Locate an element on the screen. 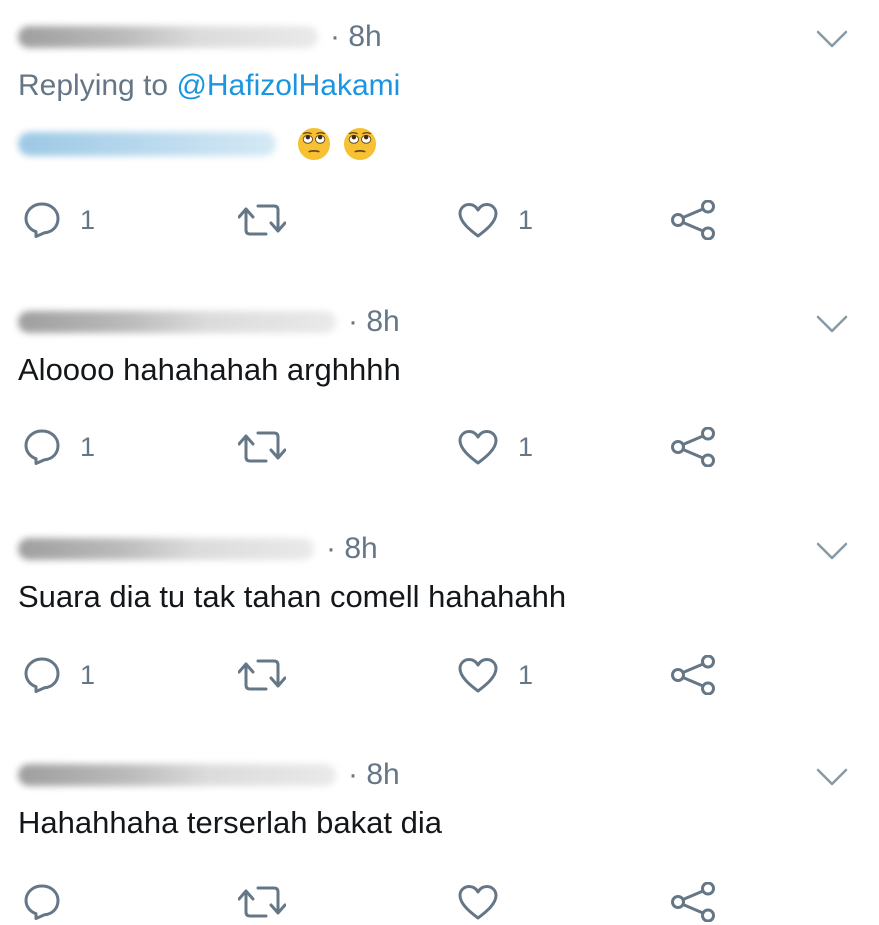 This screenshot has height=925, width=879. tweet-text-blurred is located at coordinates (147, 143).